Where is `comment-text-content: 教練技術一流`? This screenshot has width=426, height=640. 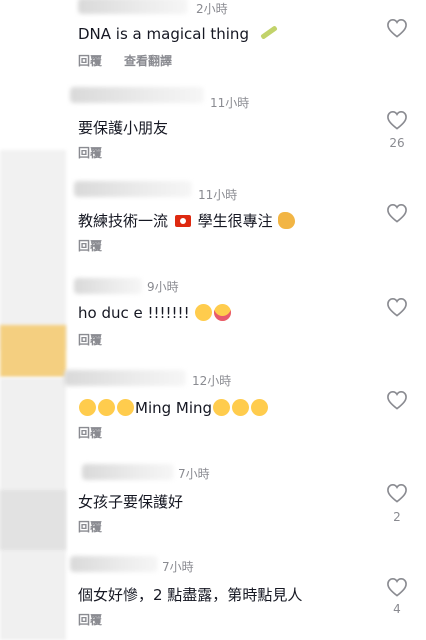 comment-text-content: 教練技術一流 is located at coordinates (123, 221).